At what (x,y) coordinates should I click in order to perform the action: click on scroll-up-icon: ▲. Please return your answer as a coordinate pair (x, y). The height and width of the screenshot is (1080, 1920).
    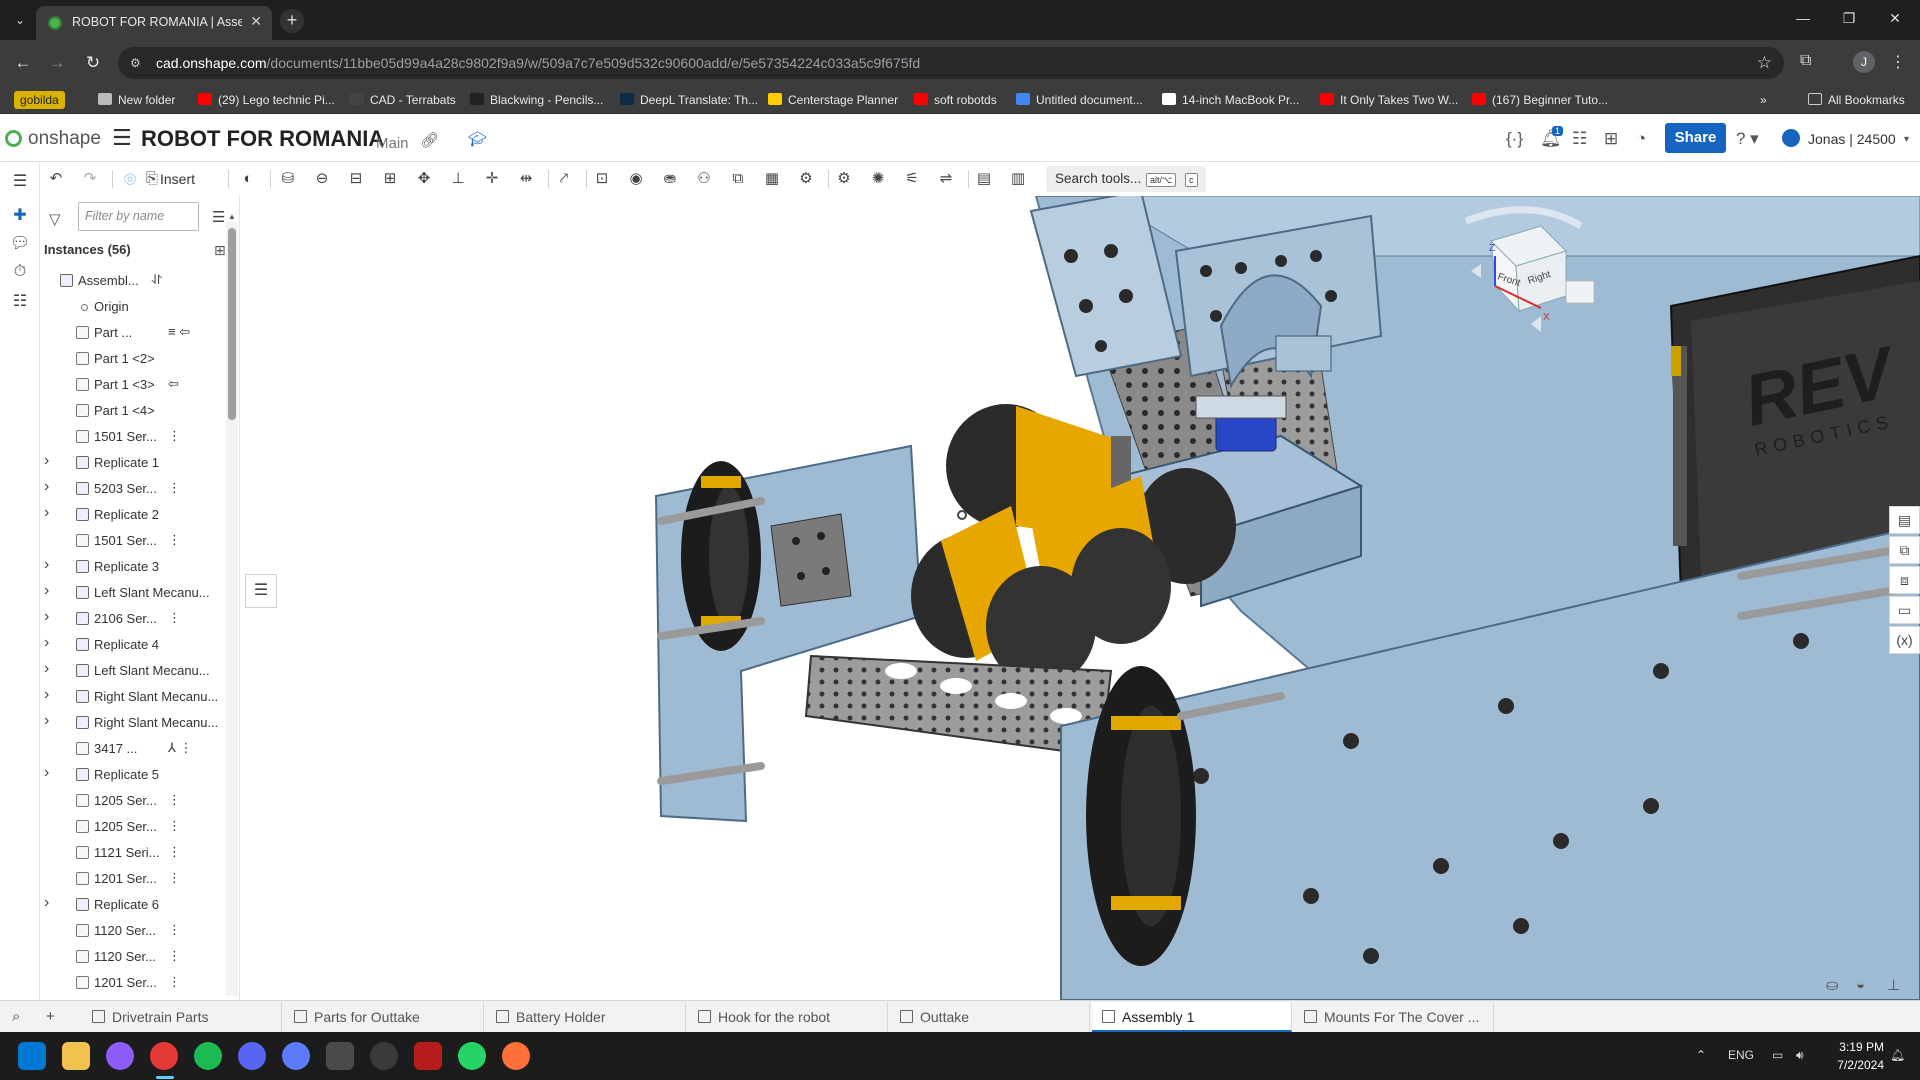
    Looking at the image, I should click on (232, 216).